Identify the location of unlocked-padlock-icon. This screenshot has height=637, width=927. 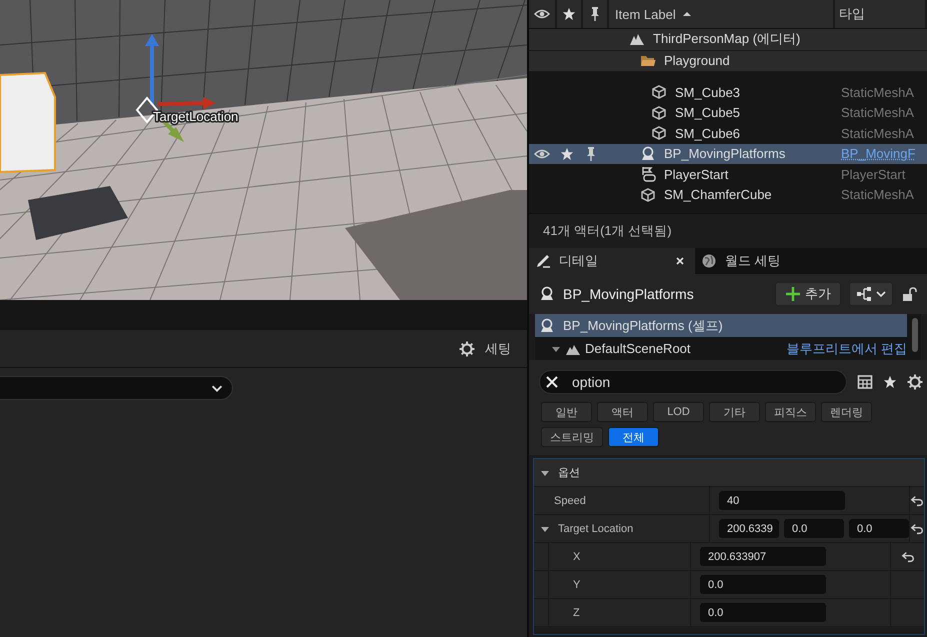
(909, 294).